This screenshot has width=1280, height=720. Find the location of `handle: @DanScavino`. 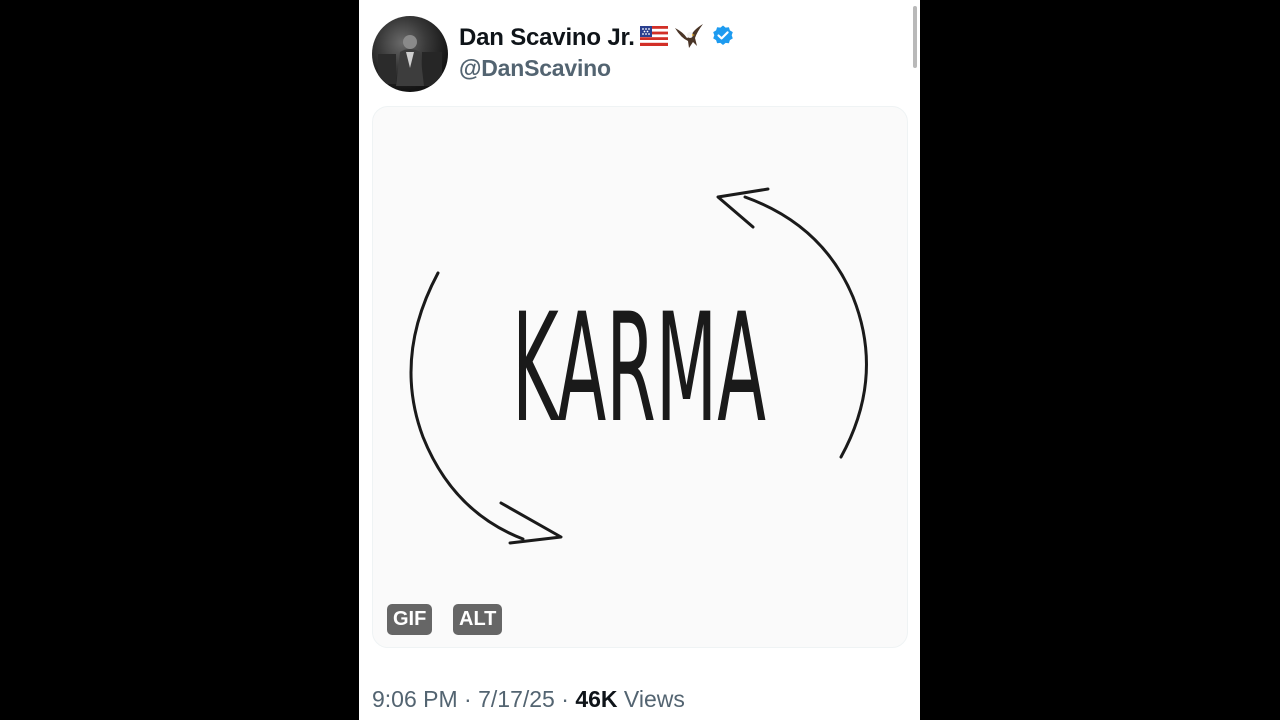

handle: @DanScavino is located at coordinates (597, 68).